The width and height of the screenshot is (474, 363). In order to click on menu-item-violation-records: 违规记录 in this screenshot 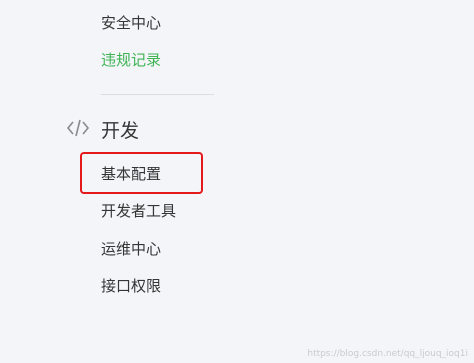, I will do `click(131, 60)`.